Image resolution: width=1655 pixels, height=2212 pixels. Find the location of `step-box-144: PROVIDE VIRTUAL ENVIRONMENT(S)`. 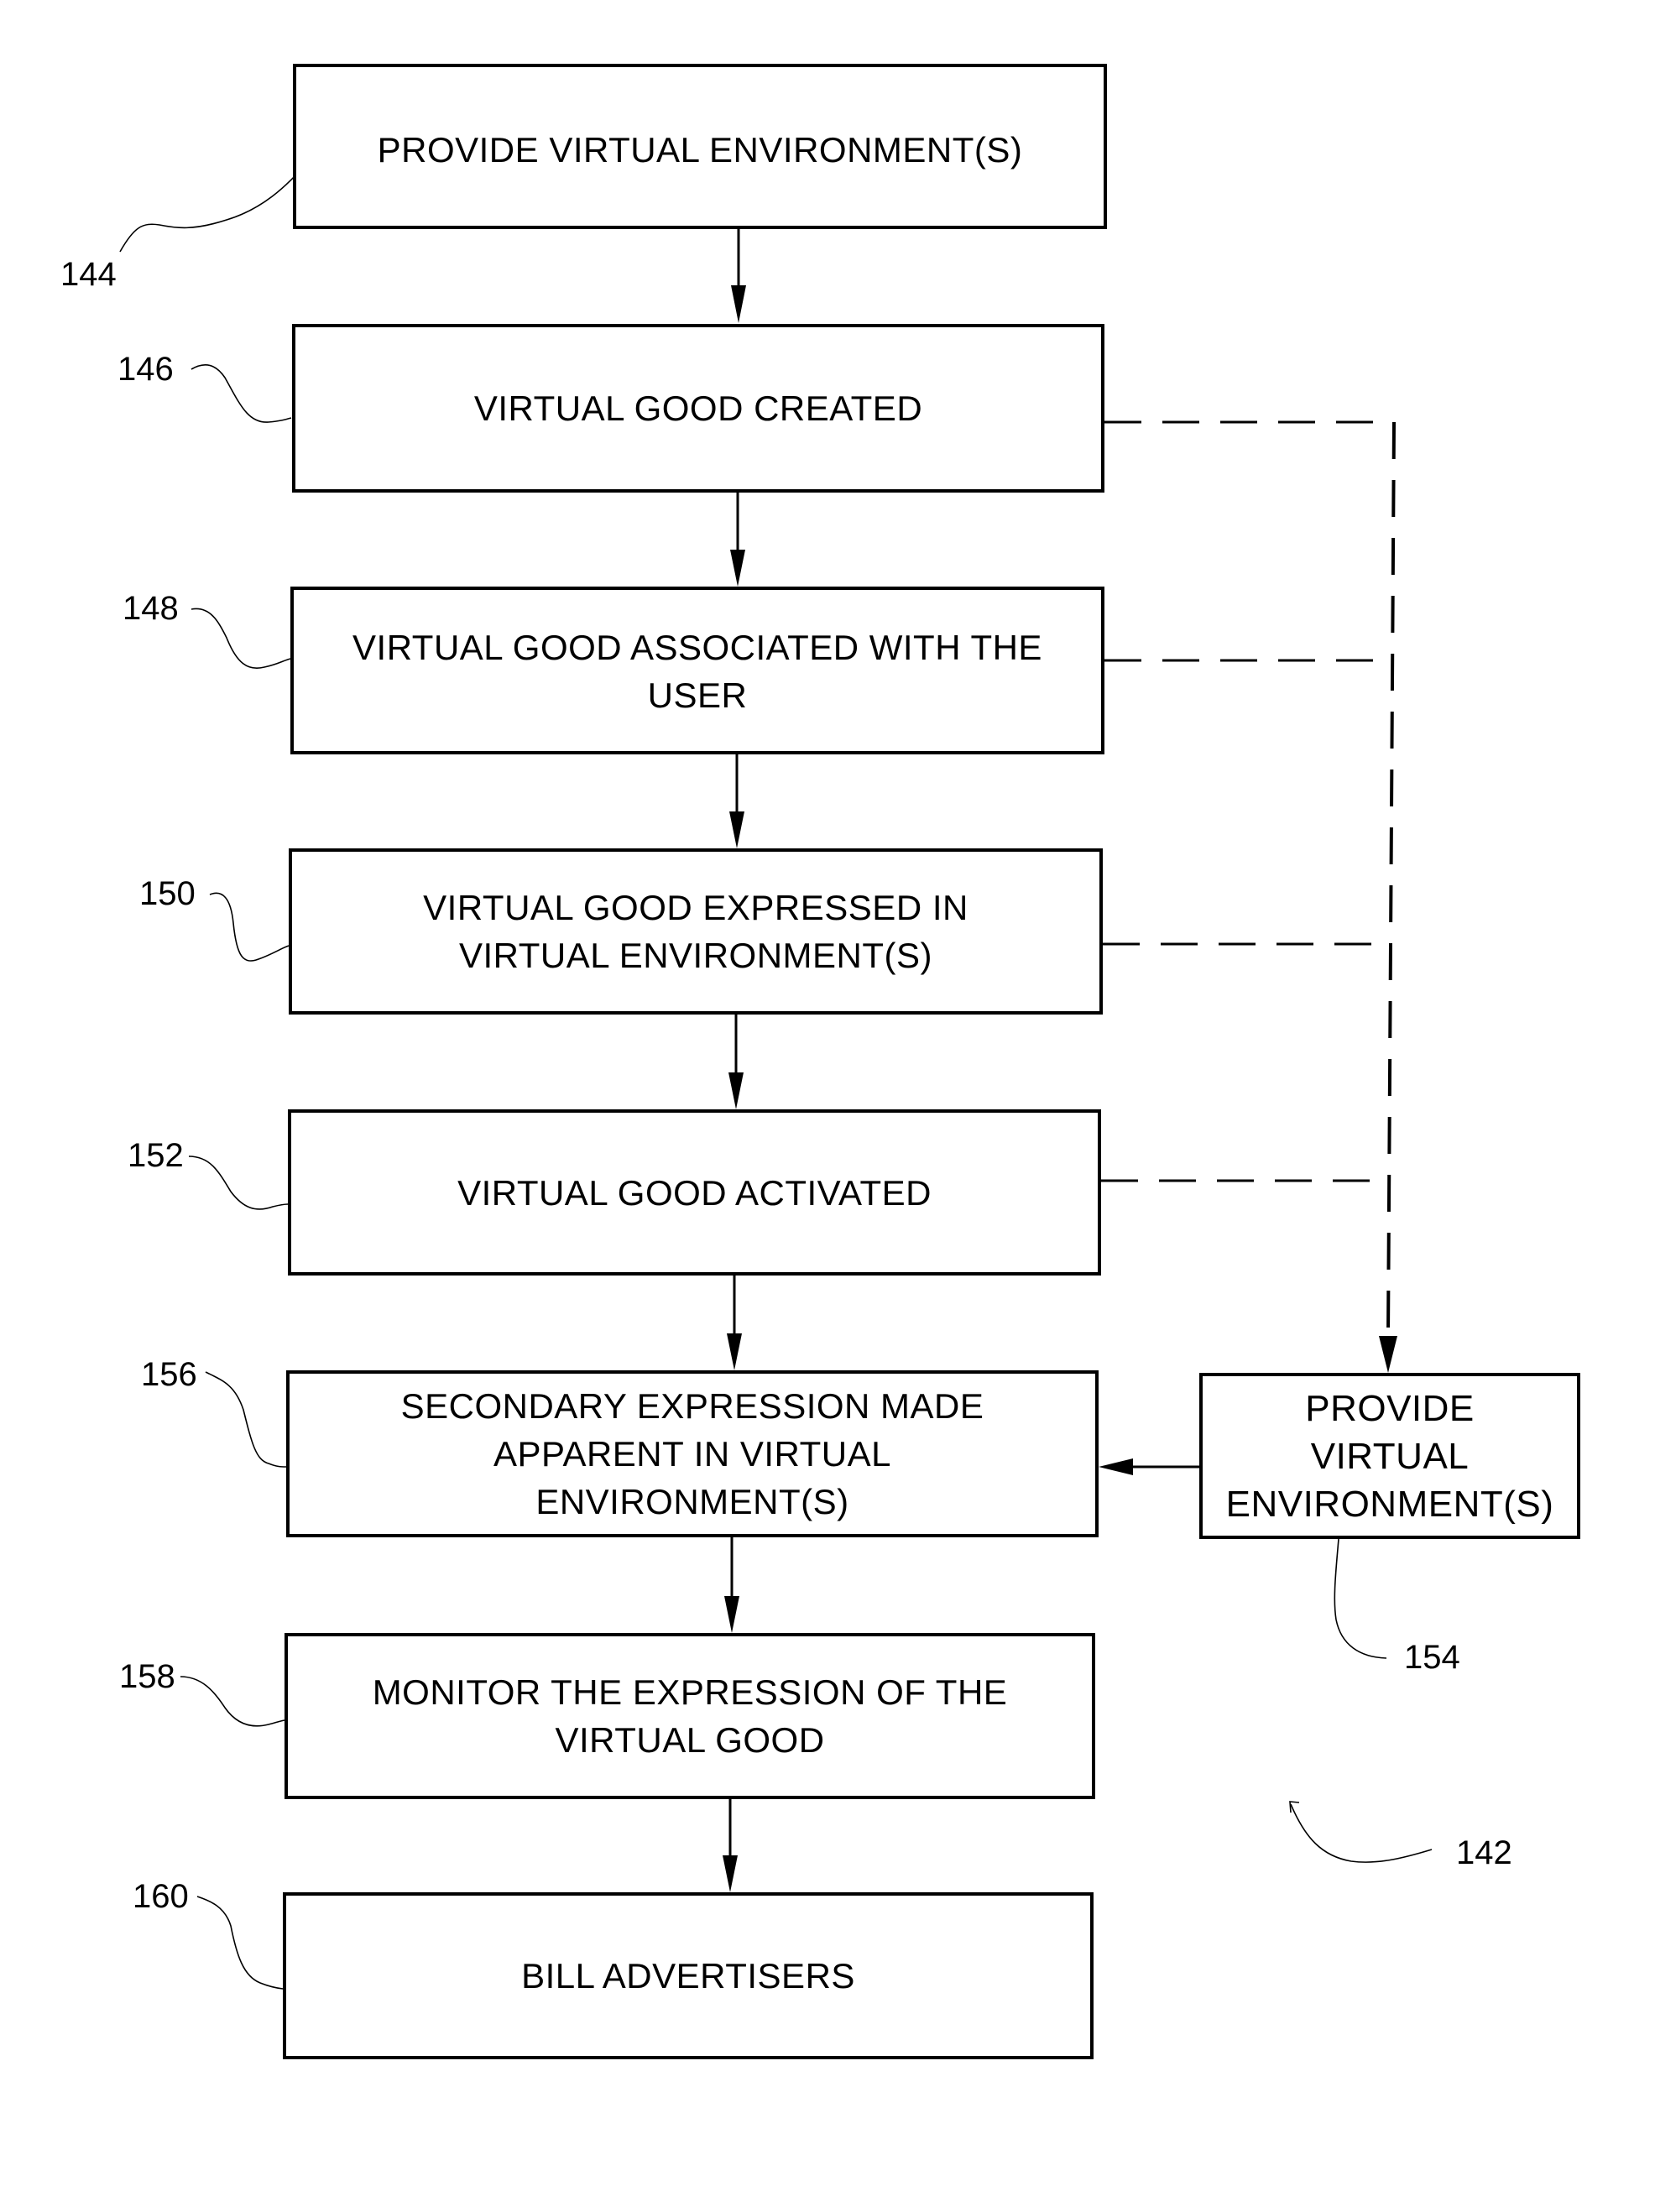

step-box-144: PROVIDE VIRTUAL ENVIRONMENT(S) is located at coordinates (700, 146).